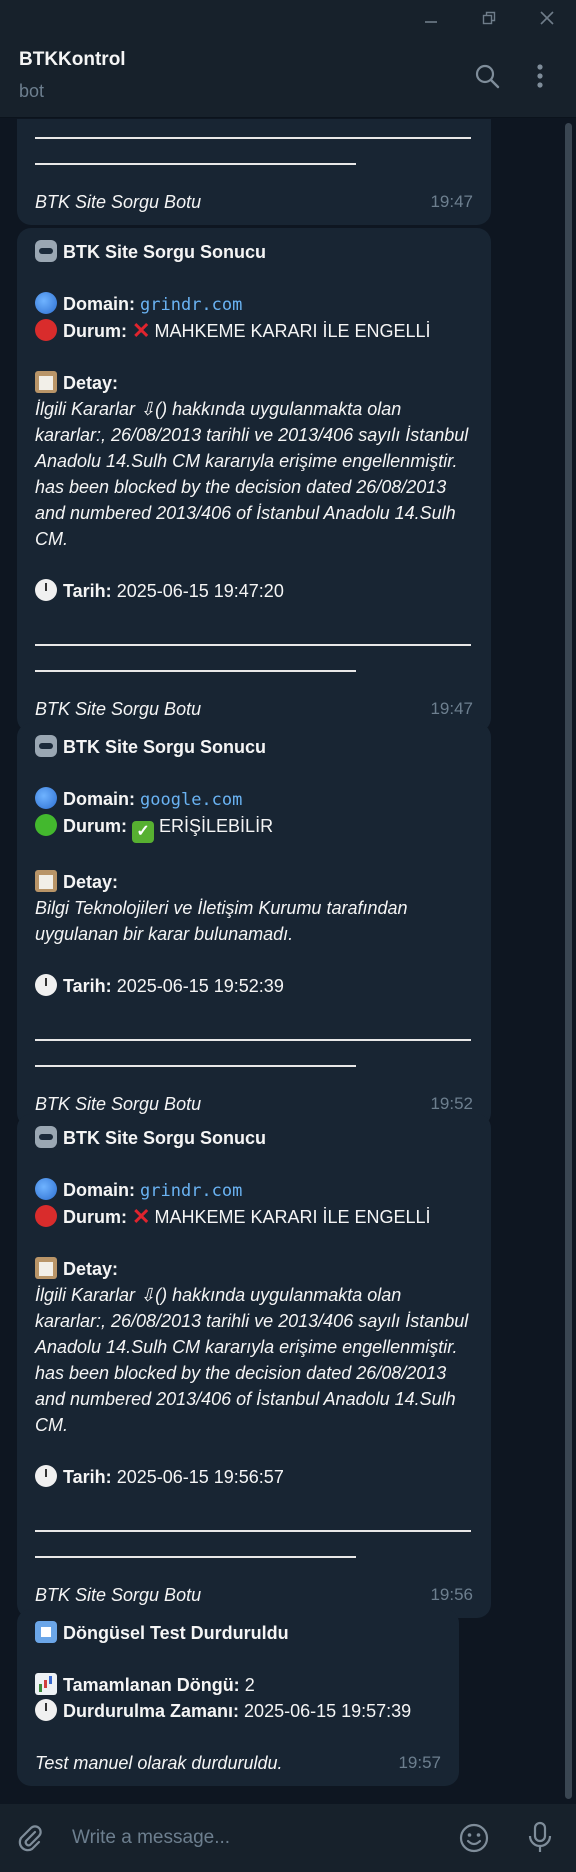 This screenshot has height=1872, width=576. I want to click on message-composer, so click(288, 1838).